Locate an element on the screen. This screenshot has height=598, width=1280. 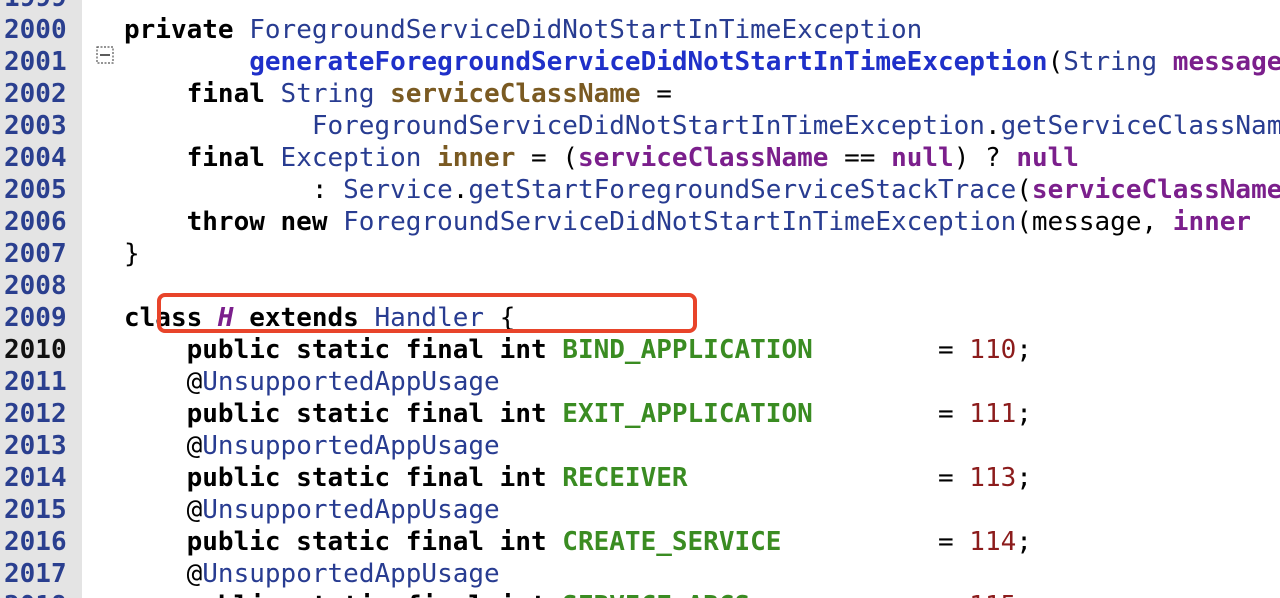
code-token: 115 is located at coordinates (992, 594).